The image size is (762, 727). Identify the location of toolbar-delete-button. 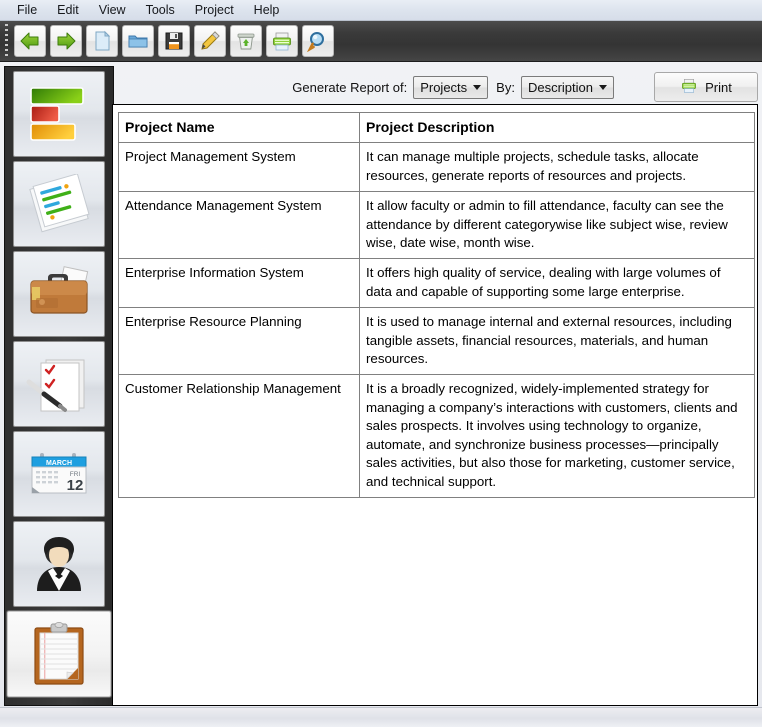
(246, 41).